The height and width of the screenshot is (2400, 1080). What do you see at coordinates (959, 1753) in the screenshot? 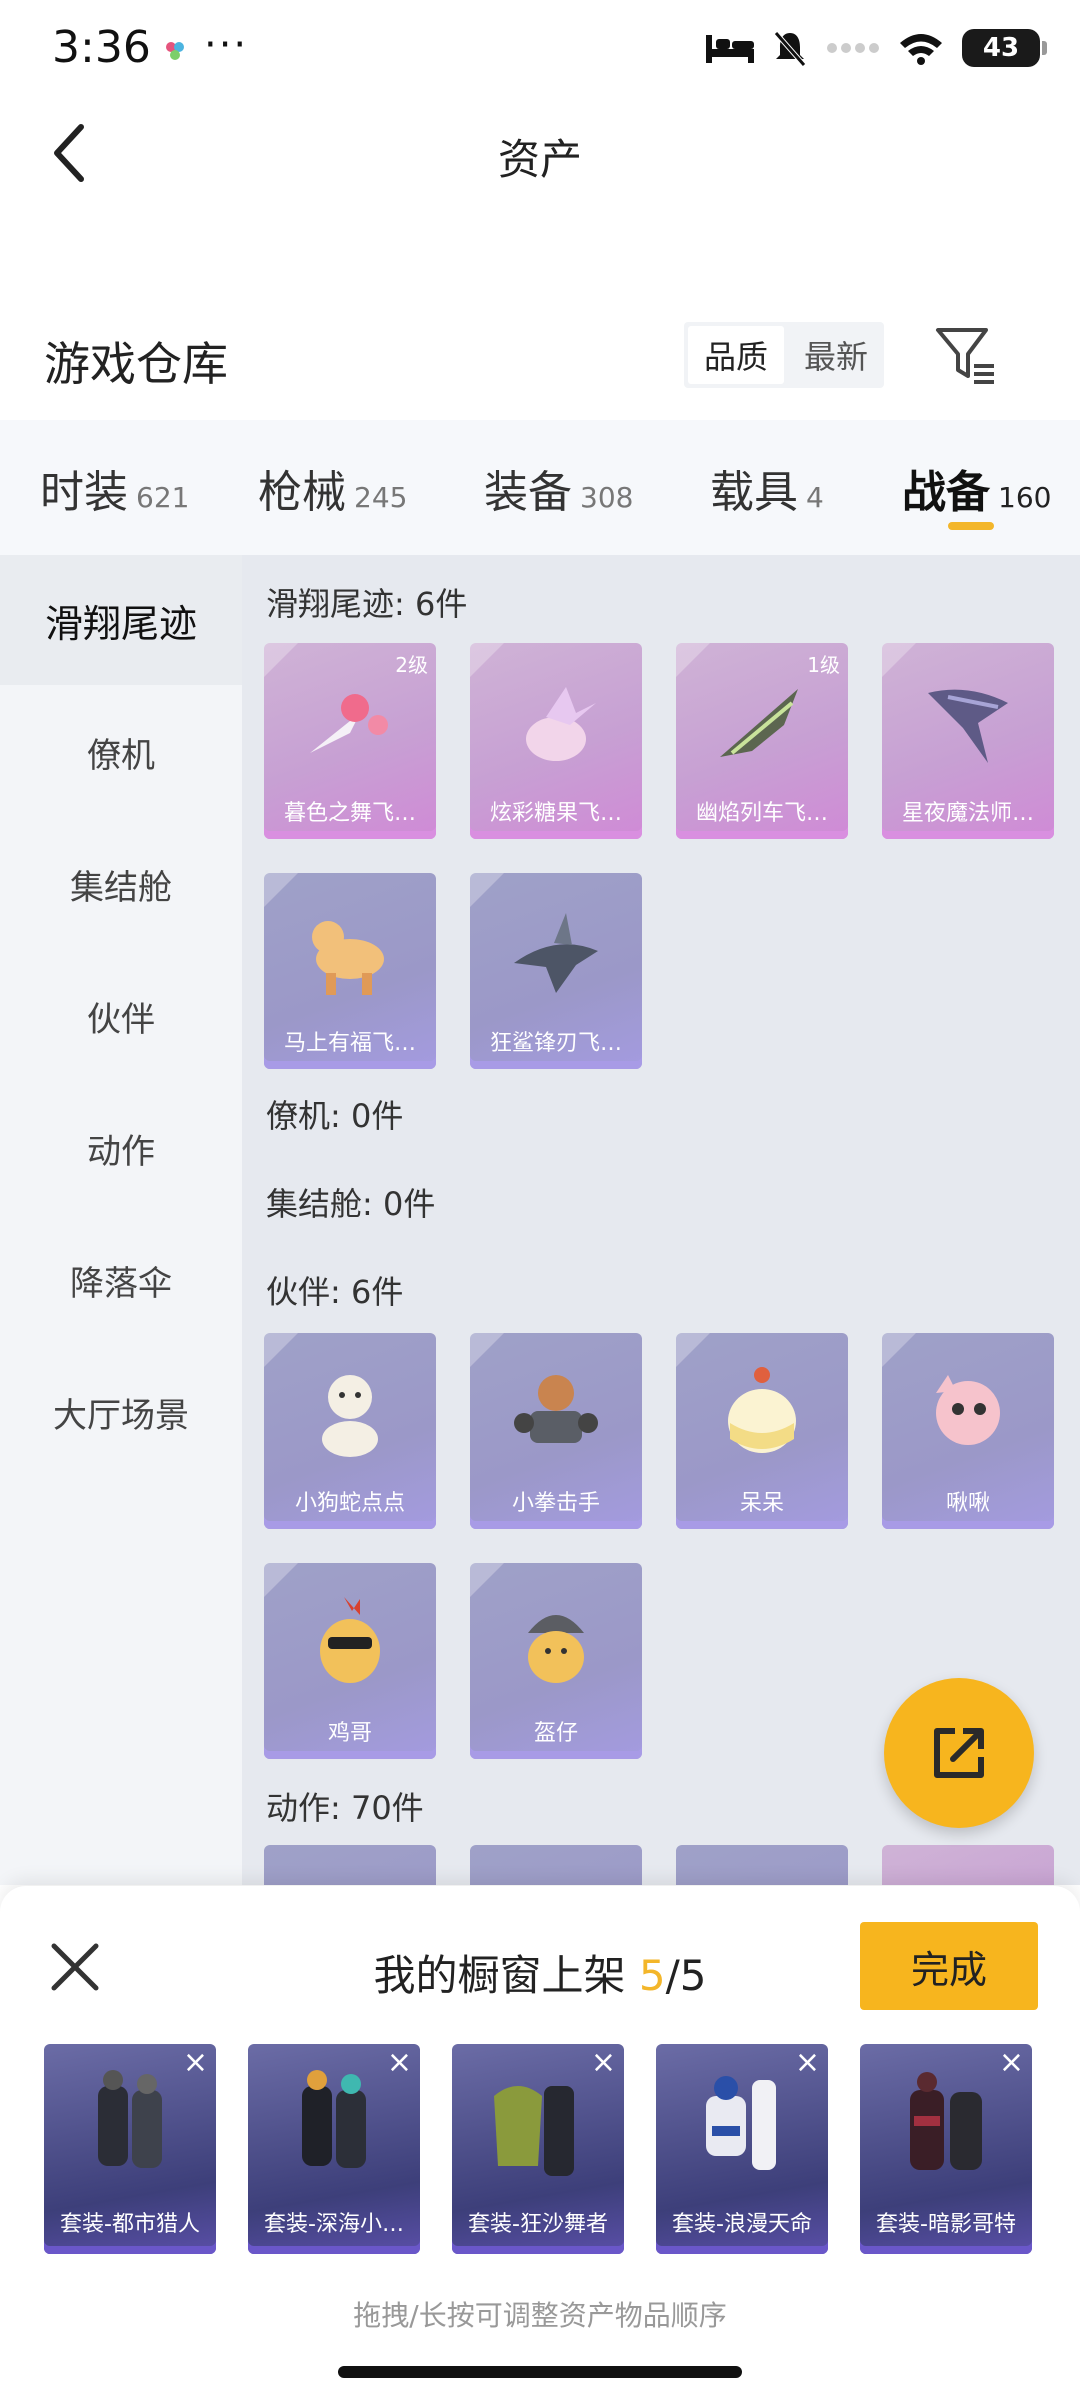
I see `share-fab` at bounding box center [959, 1753].